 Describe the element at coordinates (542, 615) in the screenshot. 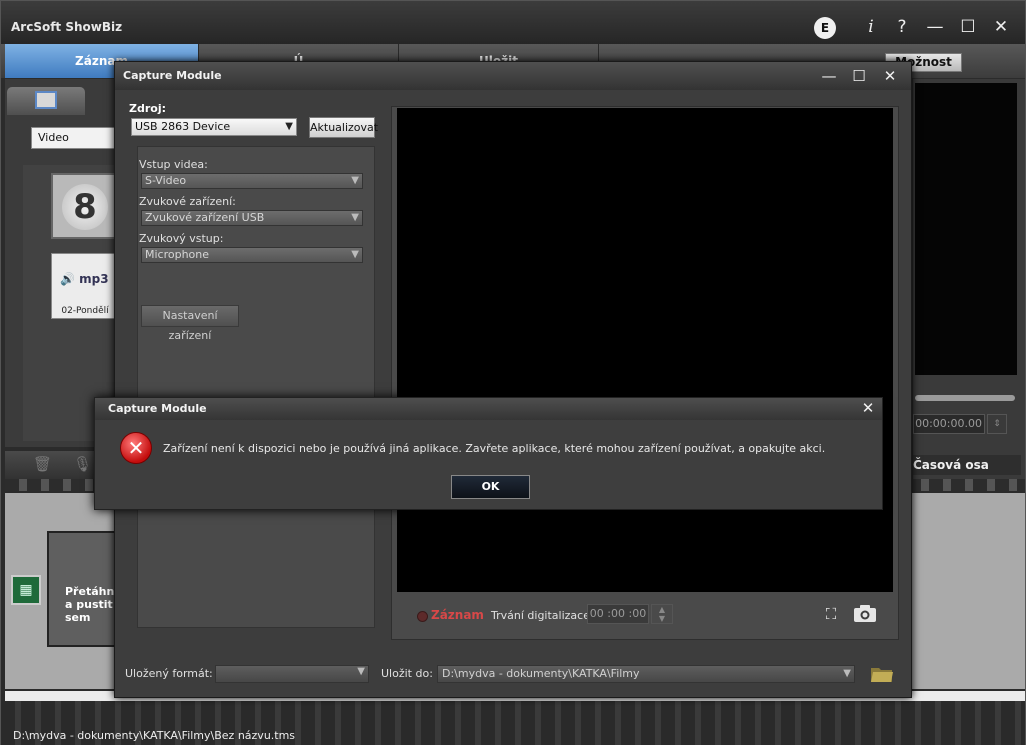

I see `duration-label: Trvání digitalizace:` at that location.